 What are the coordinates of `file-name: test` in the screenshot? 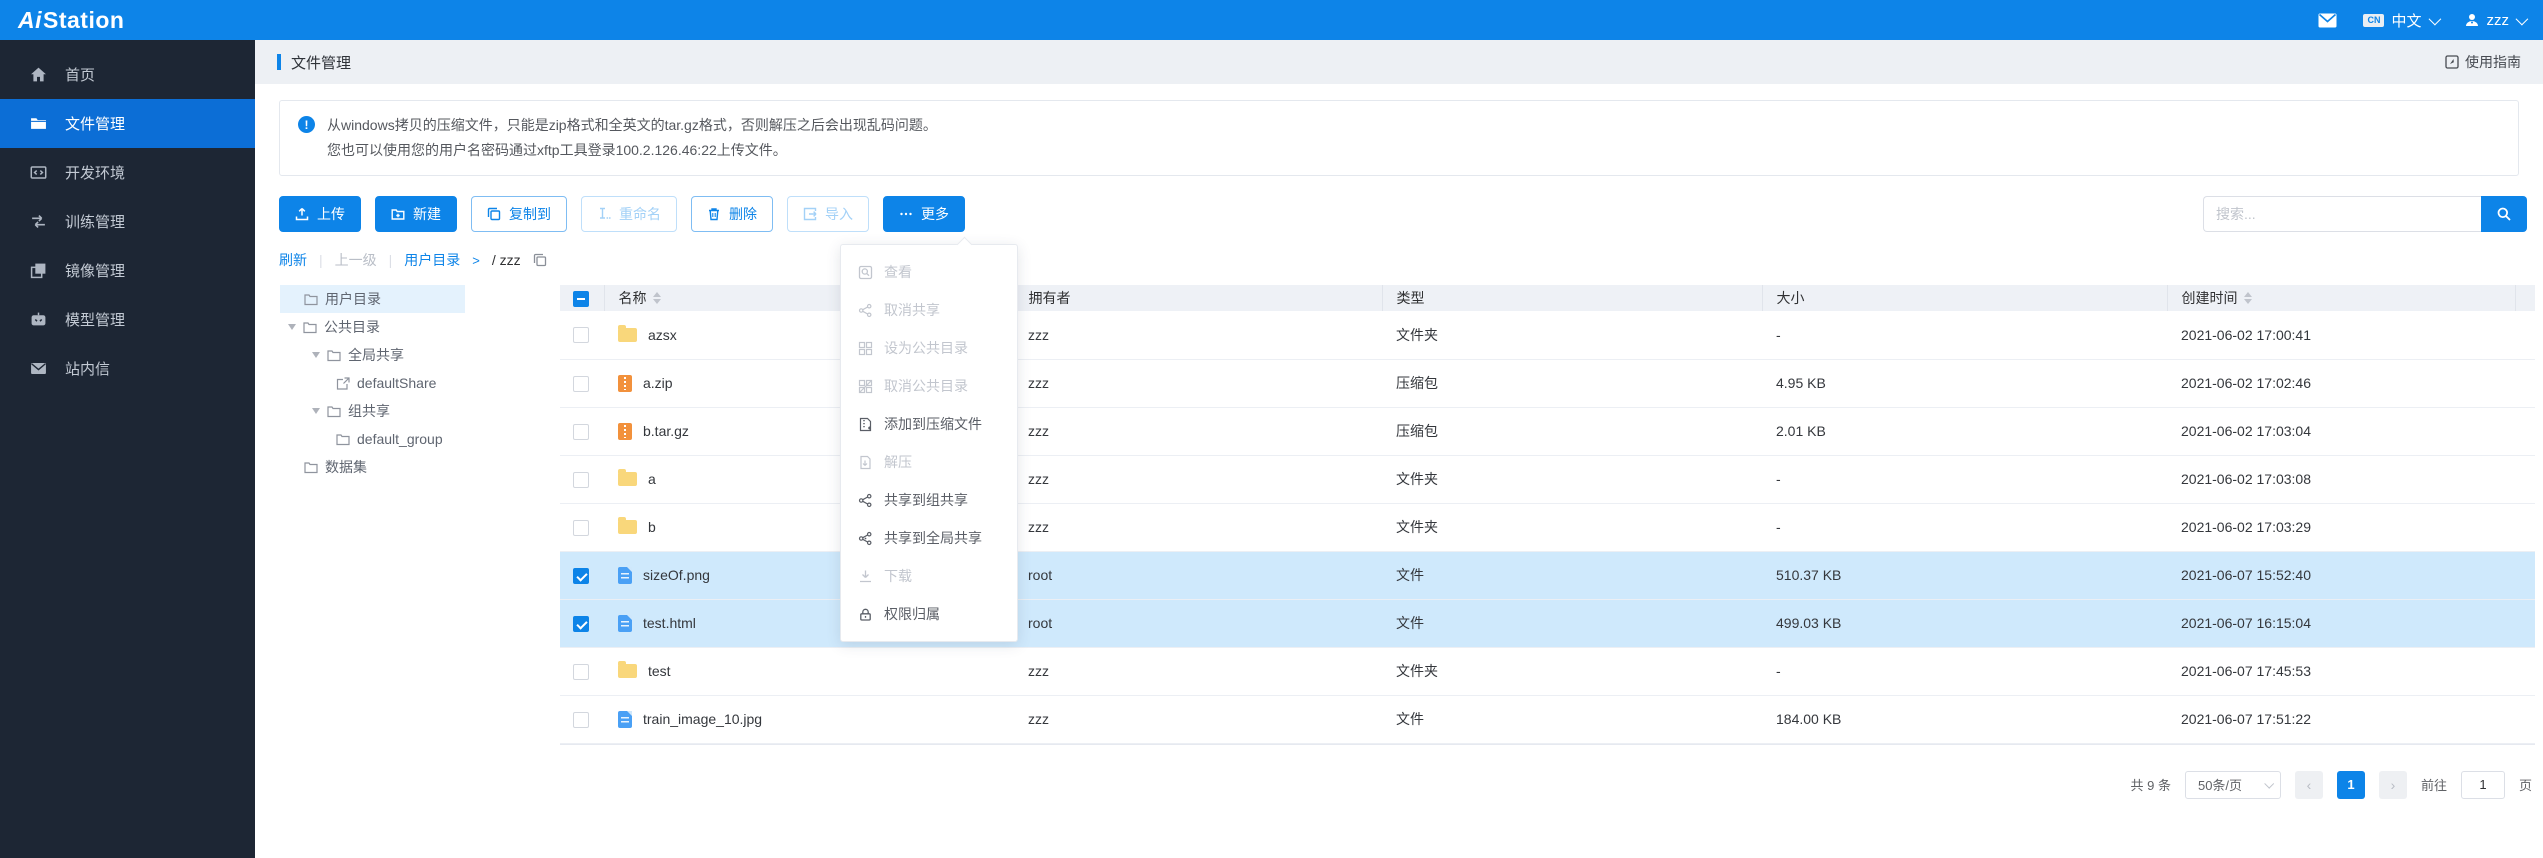 It's located at (659, 671).